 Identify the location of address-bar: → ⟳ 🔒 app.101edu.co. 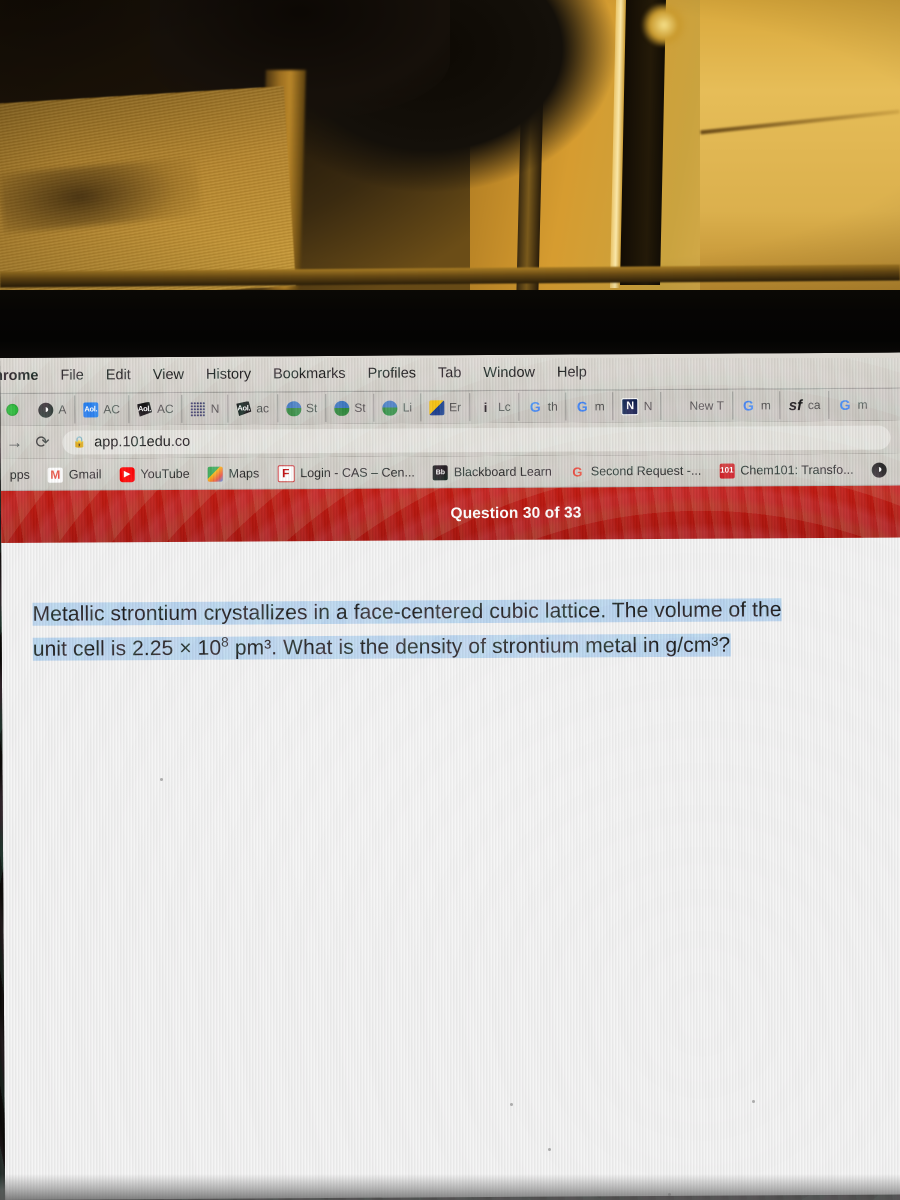
(450, 439).